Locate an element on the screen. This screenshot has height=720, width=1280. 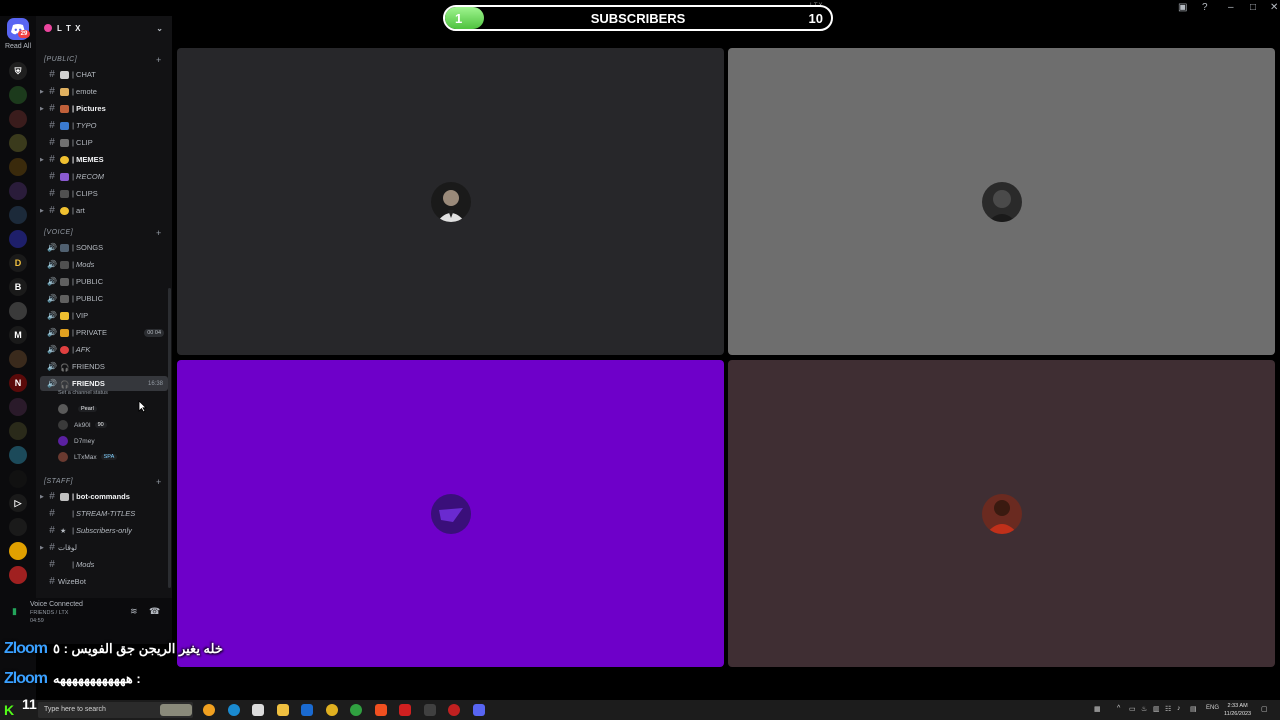
channel-typo: # | TYPO is located at coordinates (104, 125).